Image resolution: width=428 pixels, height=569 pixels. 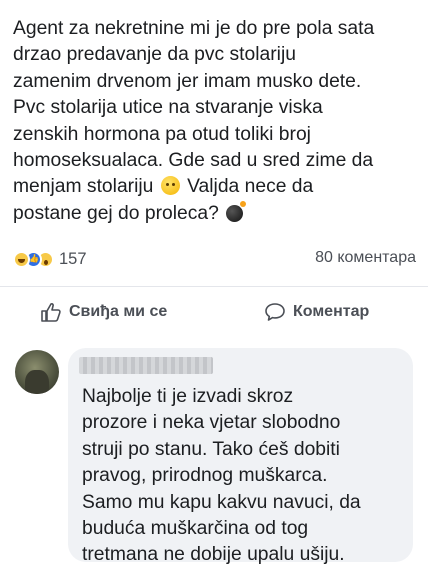 I want to click on reaction-count: 157, so click(x=73, y=258).